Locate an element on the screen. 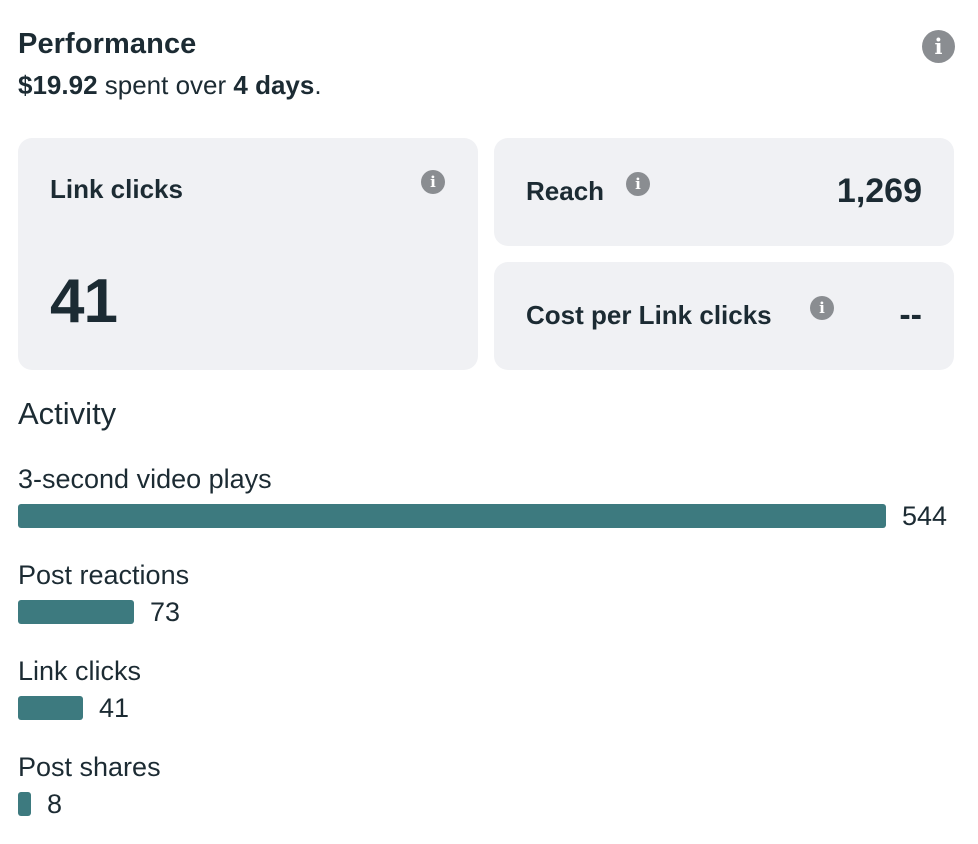 The height and width of the screenshot is (844, 978). activity-row: 41 is located at coordinates (488, 708).